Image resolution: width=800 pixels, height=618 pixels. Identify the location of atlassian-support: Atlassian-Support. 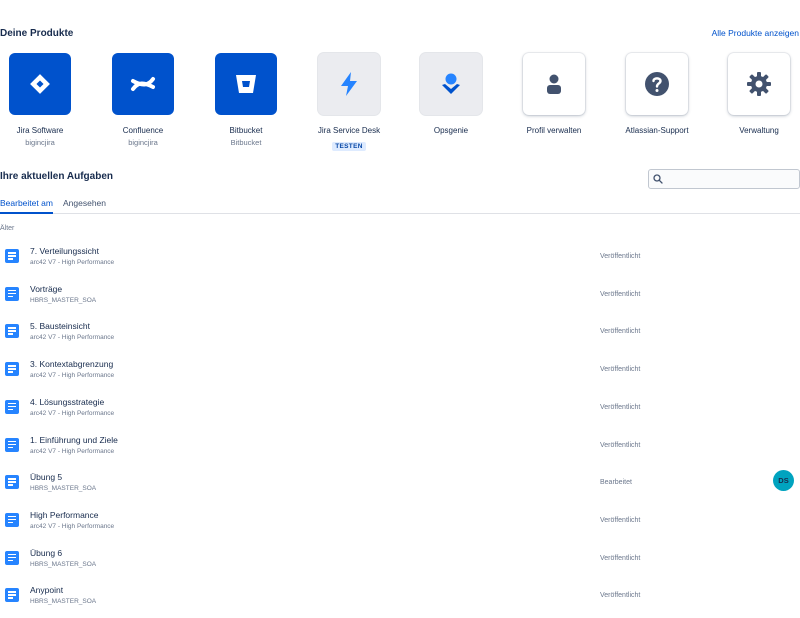
(657, 94).